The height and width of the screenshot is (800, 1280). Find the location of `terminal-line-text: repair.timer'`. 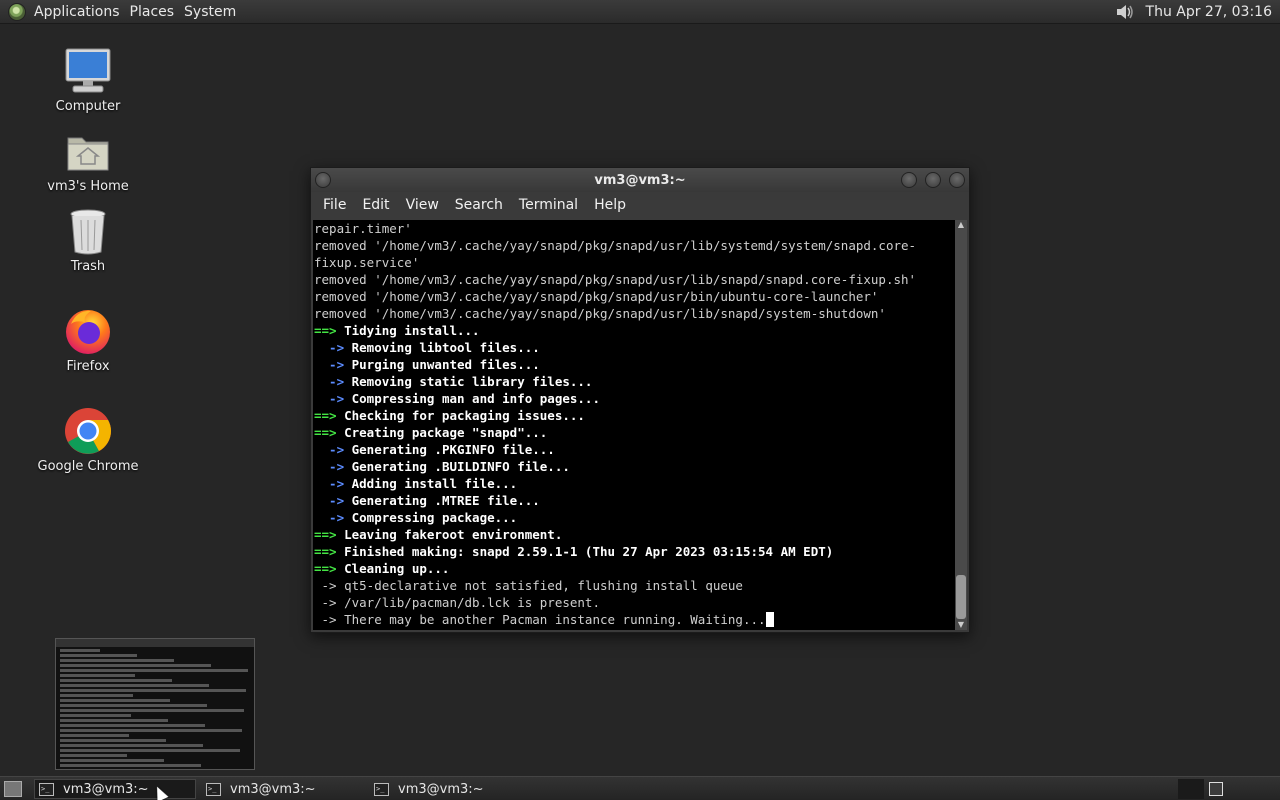

terminal-line-text: repair.timer' is located at coordinates (363, 228).